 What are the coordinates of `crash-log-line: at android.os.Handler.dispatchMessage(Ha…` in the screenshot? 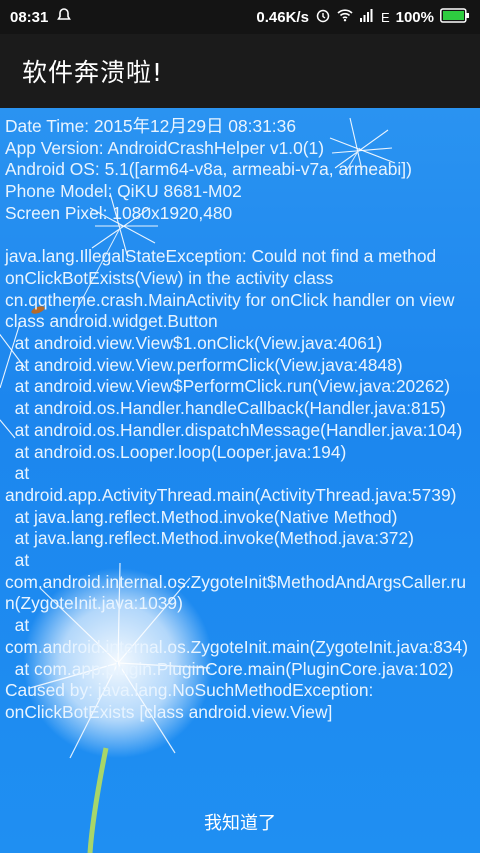 It's located at (234, 429).